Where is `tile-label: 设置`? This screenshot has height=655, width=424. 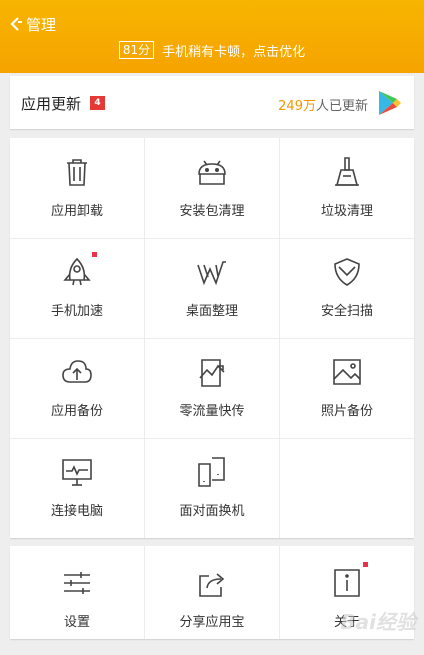 tile-label: 设置 is located at coordinates (76, 622).